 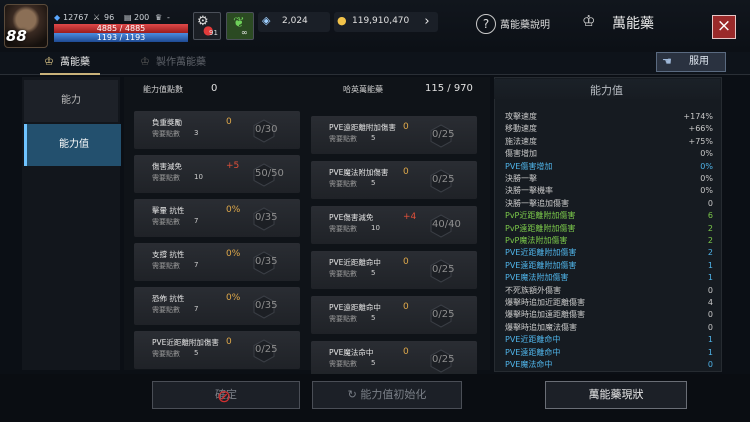 What do you see at coordinates (217, 350) in the screenshot?
I see `ability-card: PVE近距離附加傷害 需要點數 5 0 0/25` at bounding box center [217, 350].